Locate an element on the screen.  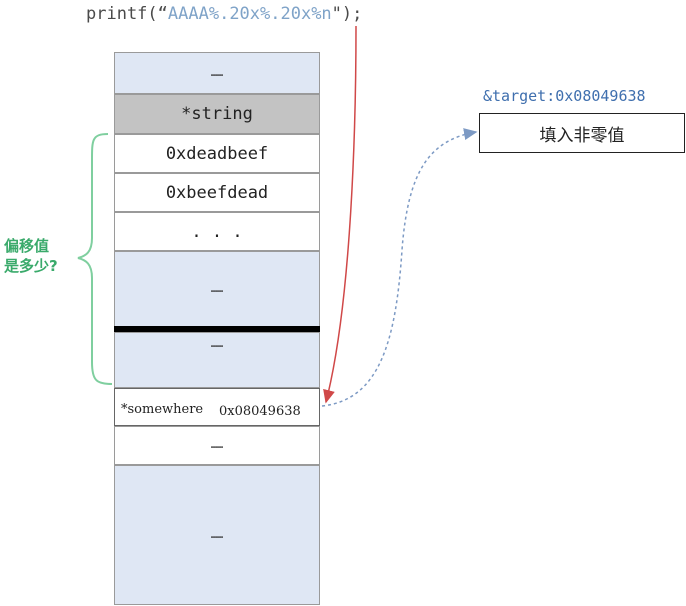
offset-brace is located at coordinates (95, 259).